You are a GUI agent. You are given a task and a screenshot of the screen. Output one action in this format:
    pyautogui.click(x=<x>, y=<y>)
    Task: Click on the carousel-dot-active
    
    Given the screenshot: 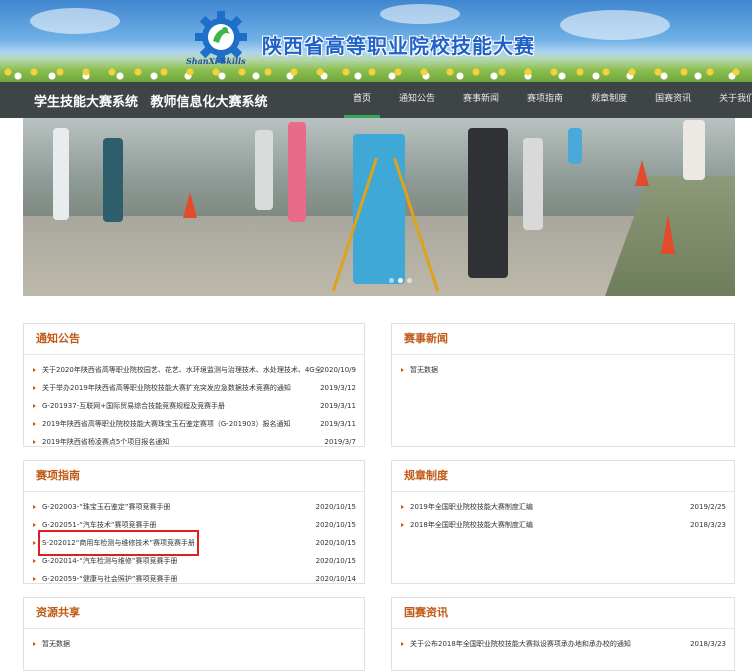 What is the action you would take?
    pyautogui.click(x=400, y=280)
    